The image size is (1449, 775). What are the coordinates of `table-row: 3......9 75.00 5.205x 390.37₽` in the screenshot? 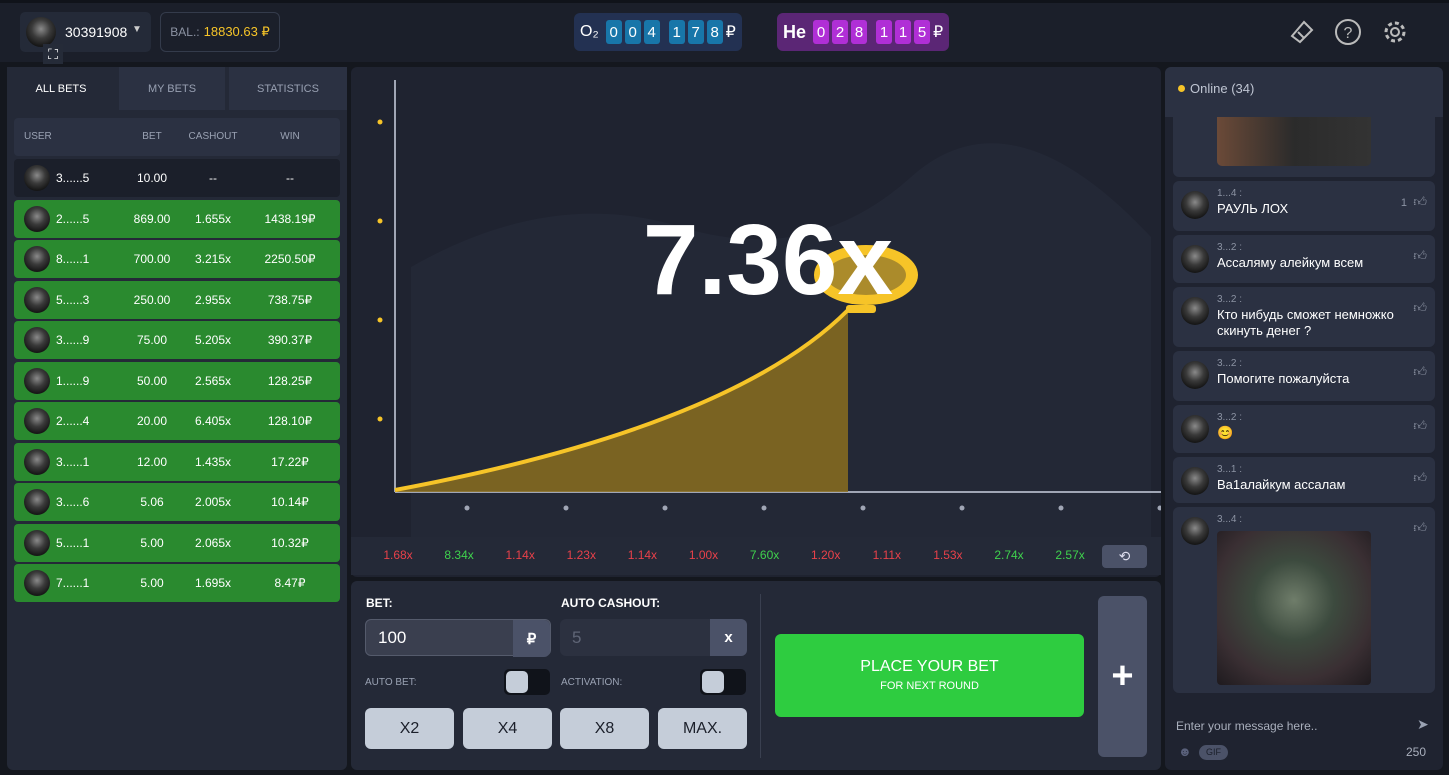 It's located at (177, 340).